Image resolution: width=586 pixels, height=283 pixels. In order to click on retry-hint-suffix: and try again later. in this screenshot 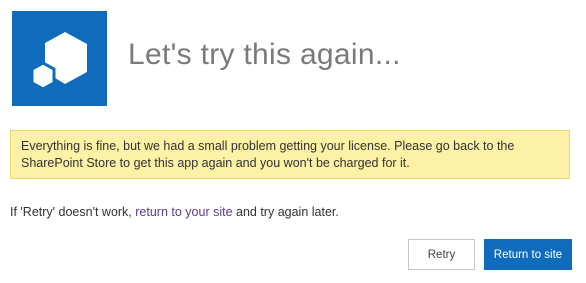, I will do `click(285, 212)`.